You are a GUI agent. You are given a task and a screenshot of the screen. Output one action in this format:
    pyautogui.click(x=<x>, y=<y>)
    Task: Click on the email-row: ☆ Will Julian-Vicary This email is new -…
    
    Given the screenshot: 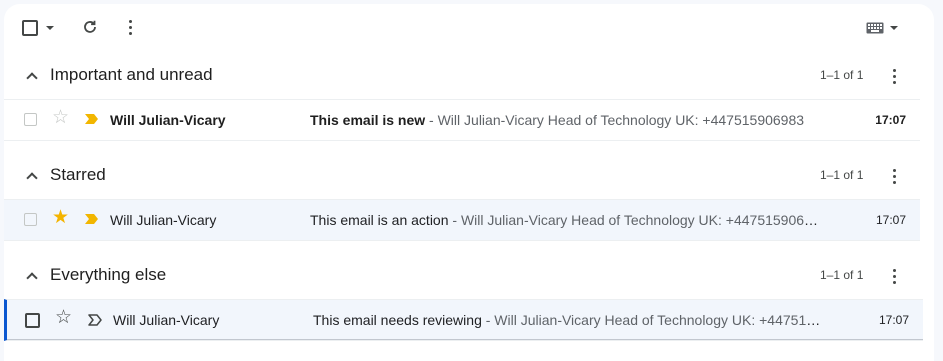 What is the action you would take?
    pyautogui.click(x=462, y=120)
    